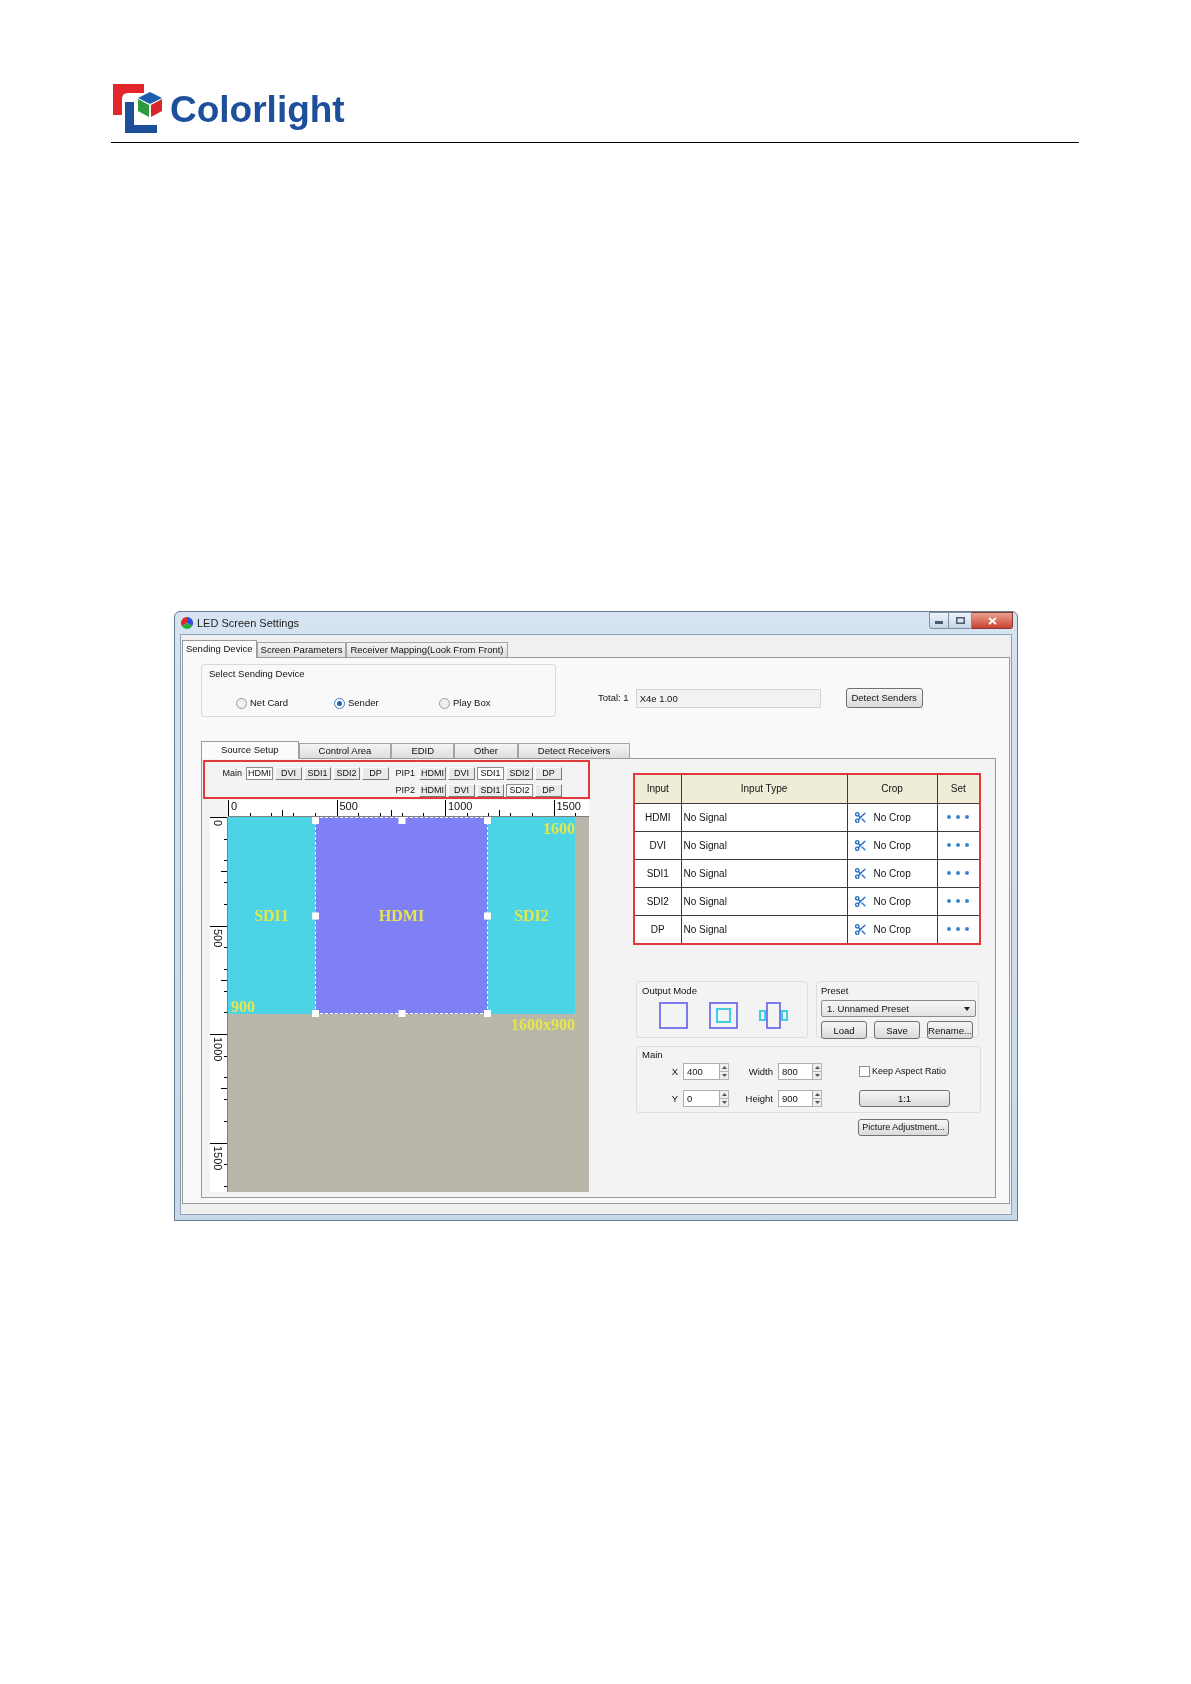 The height and width of the screenshot is (1684, 1191). What do you see at coordinates (795, 1099) in the screenshot?
I see `number-field: 900` at bounding box center [795, 1099].